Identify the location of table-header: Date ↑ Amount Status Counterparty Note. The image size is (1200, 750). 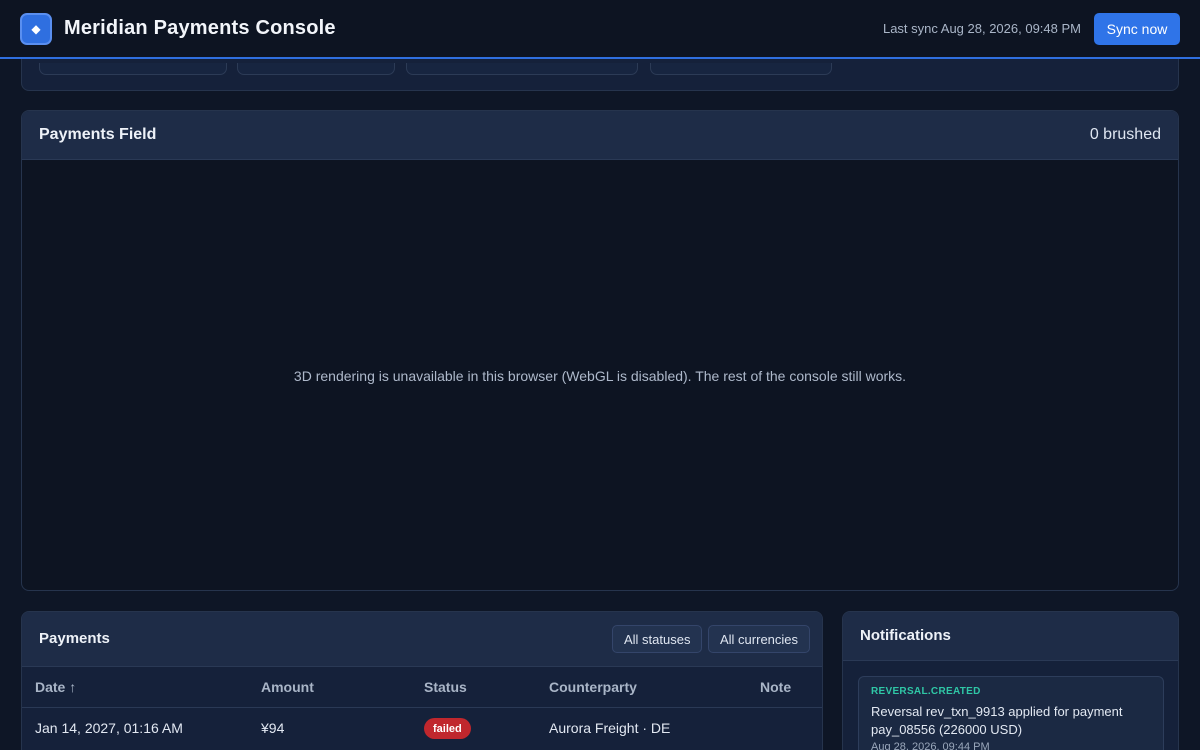
(422, 687).